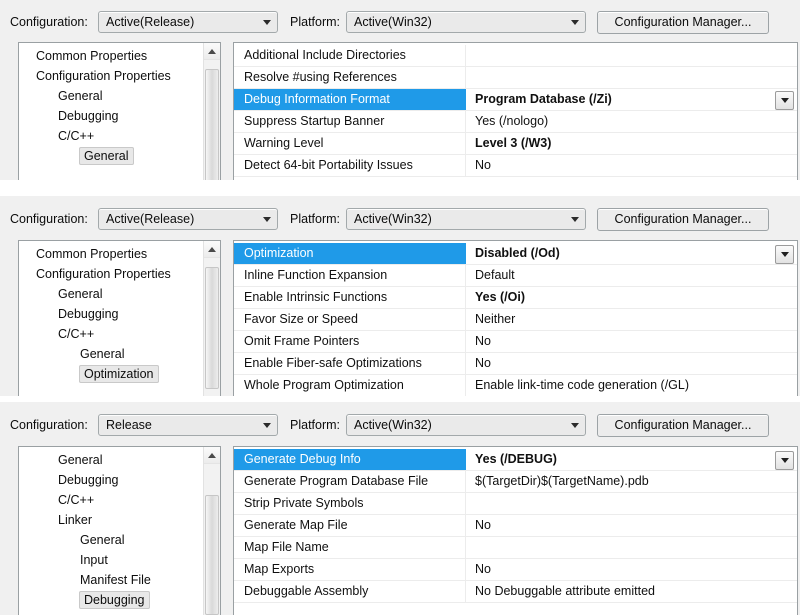  What do you see at coordinates (119, 374) in the screenshot?
I see `tree-item-label: Optimization` at bounding box center [119, 374].